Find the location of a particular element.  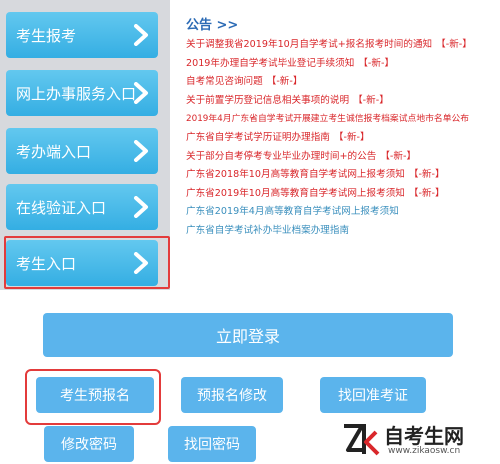

notice-item: 2019年办理自学考试毕业登记手续须知 【-新-】 is located at coordinates (343, 64).